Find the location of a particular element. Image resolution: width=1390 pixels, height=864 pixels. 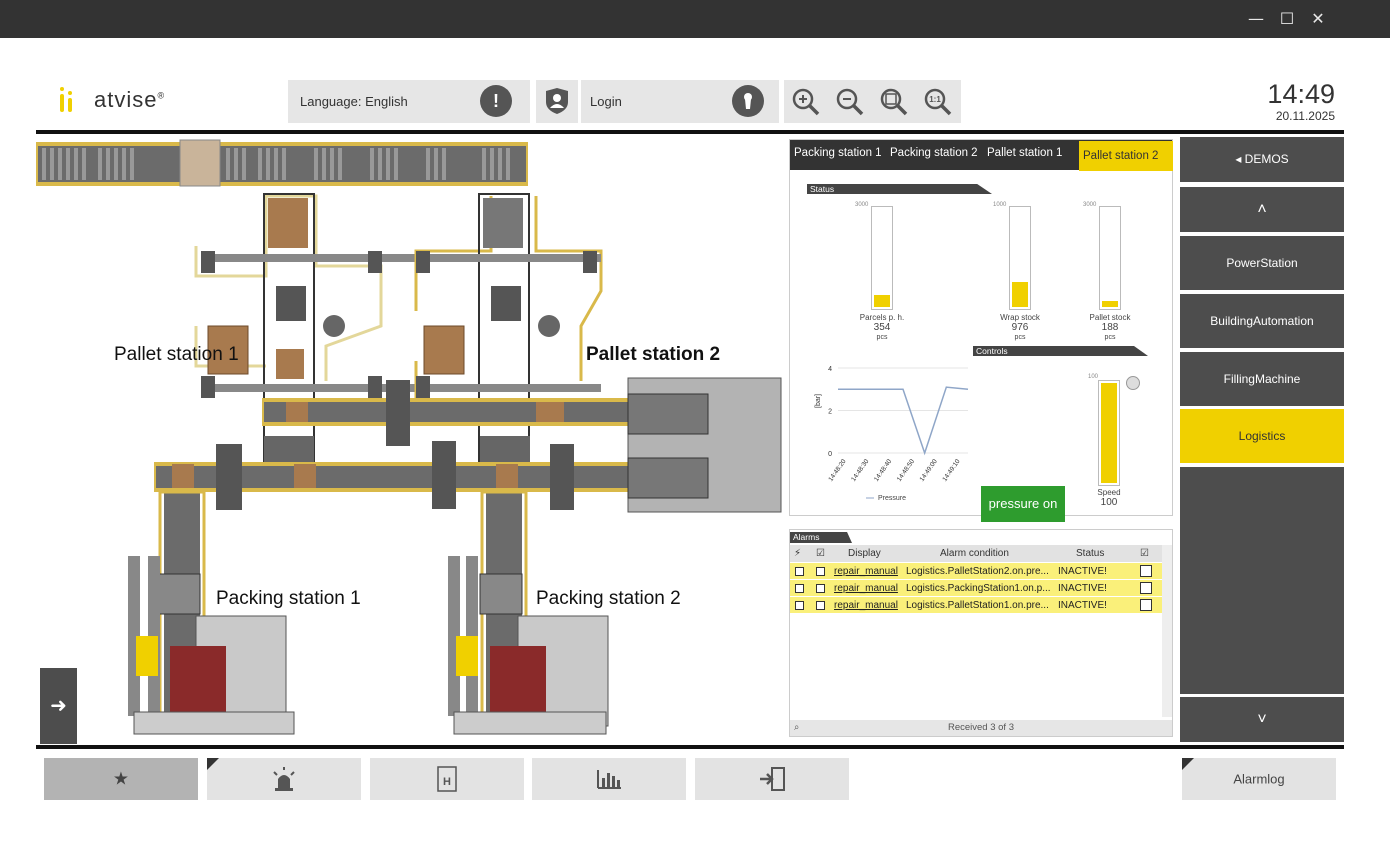

speed-max: 100 is located at coordinates (1093, 377).